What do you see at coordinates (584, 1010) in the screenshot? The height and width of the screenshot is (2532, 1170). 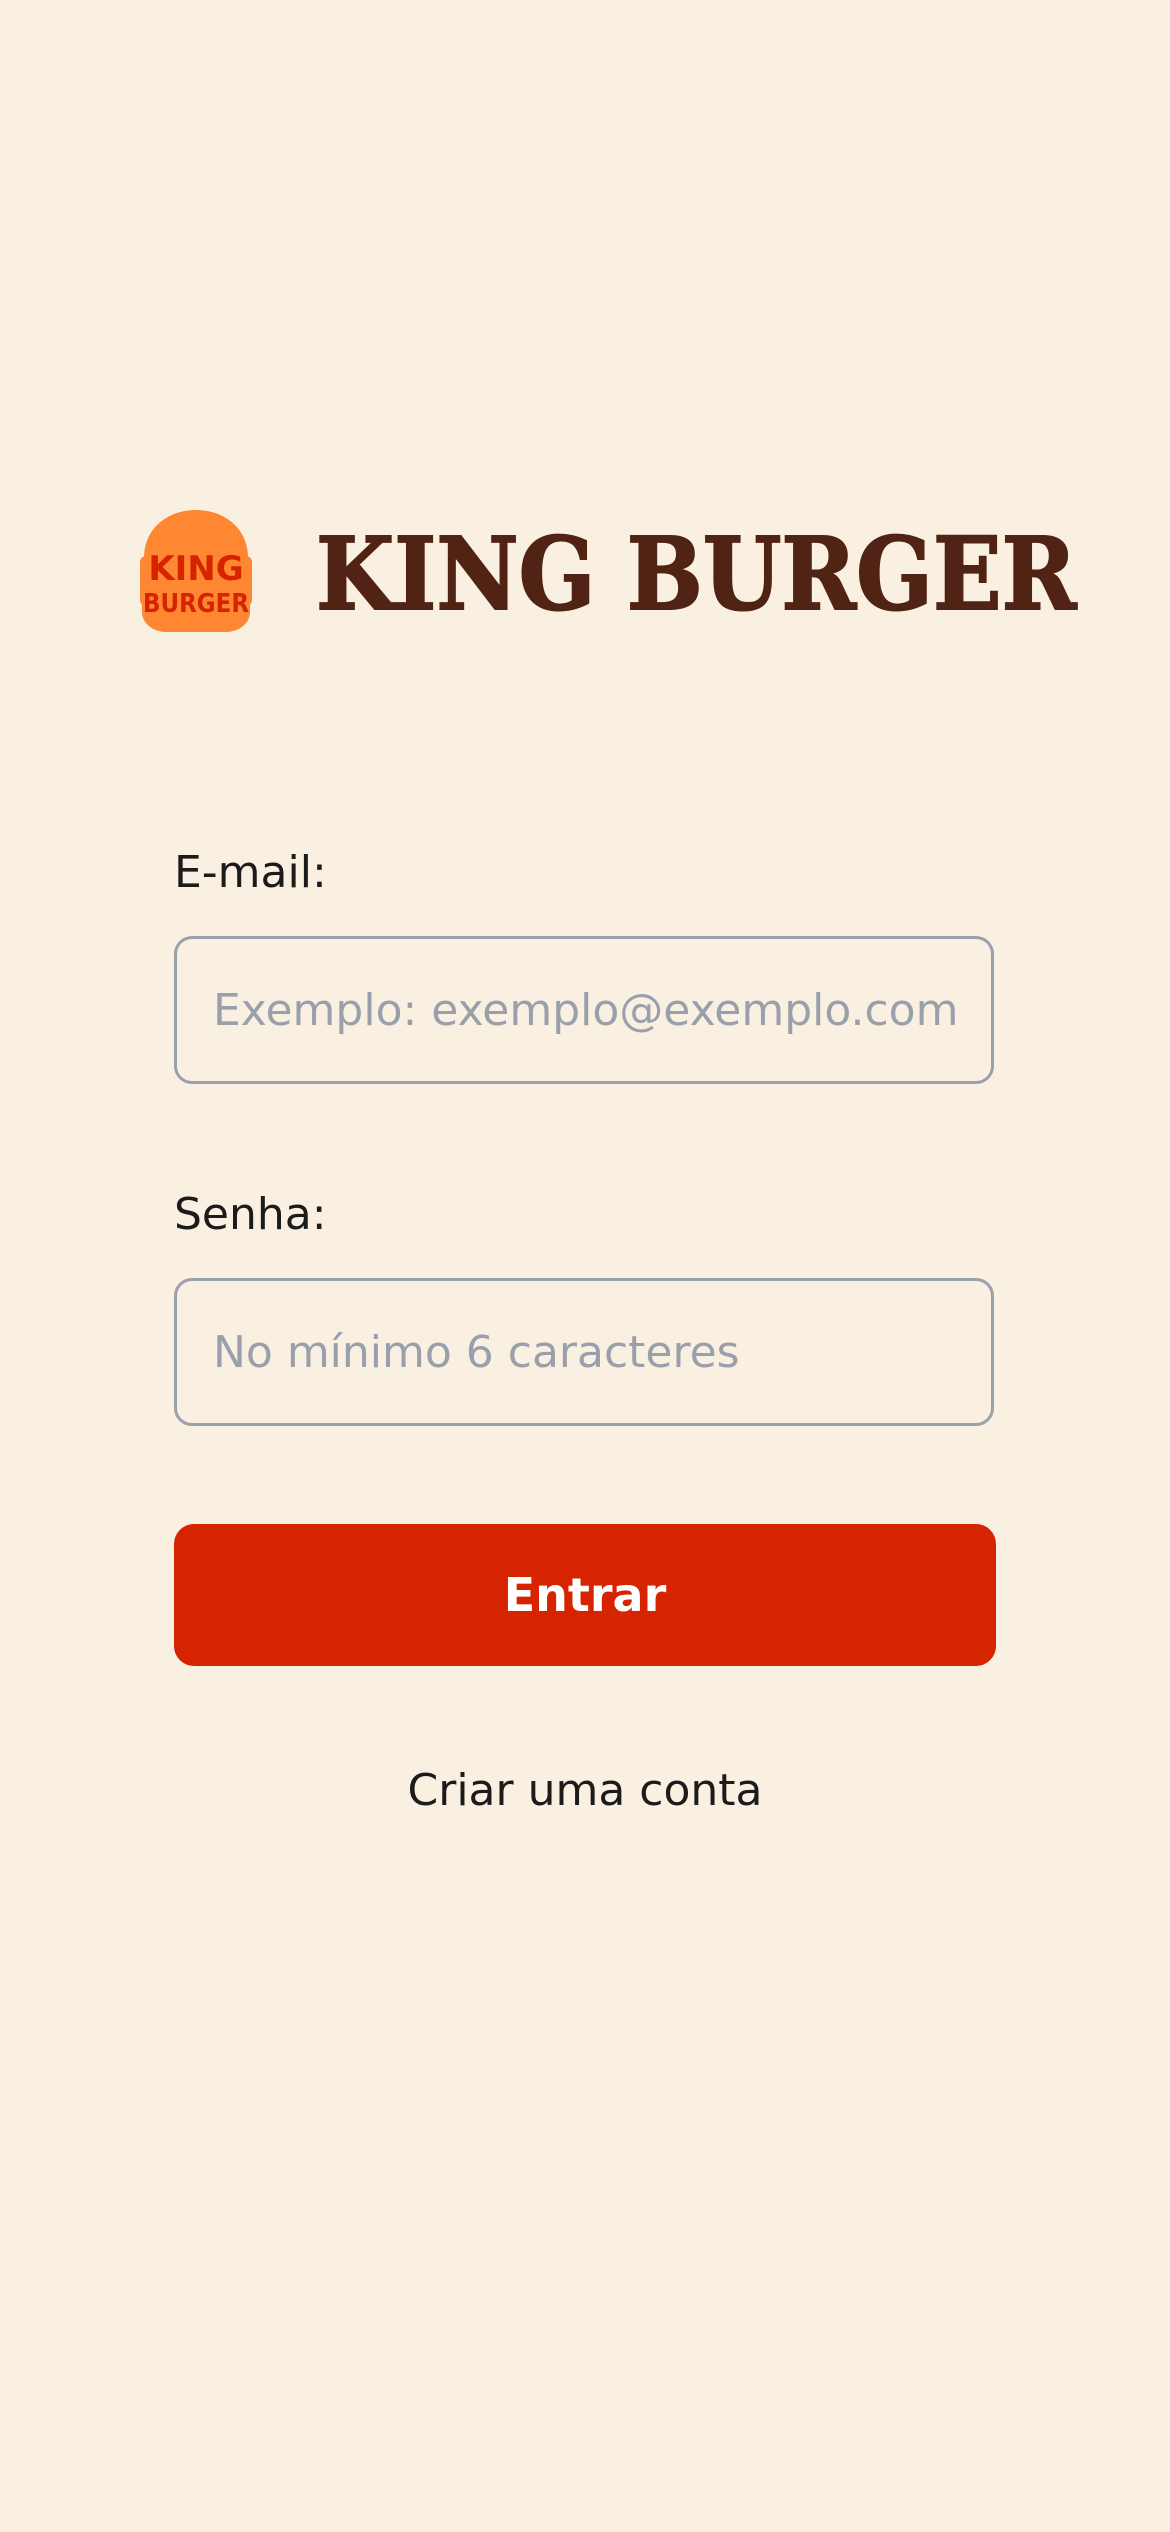 I see `email-field` at bounding box center [584, 1010].